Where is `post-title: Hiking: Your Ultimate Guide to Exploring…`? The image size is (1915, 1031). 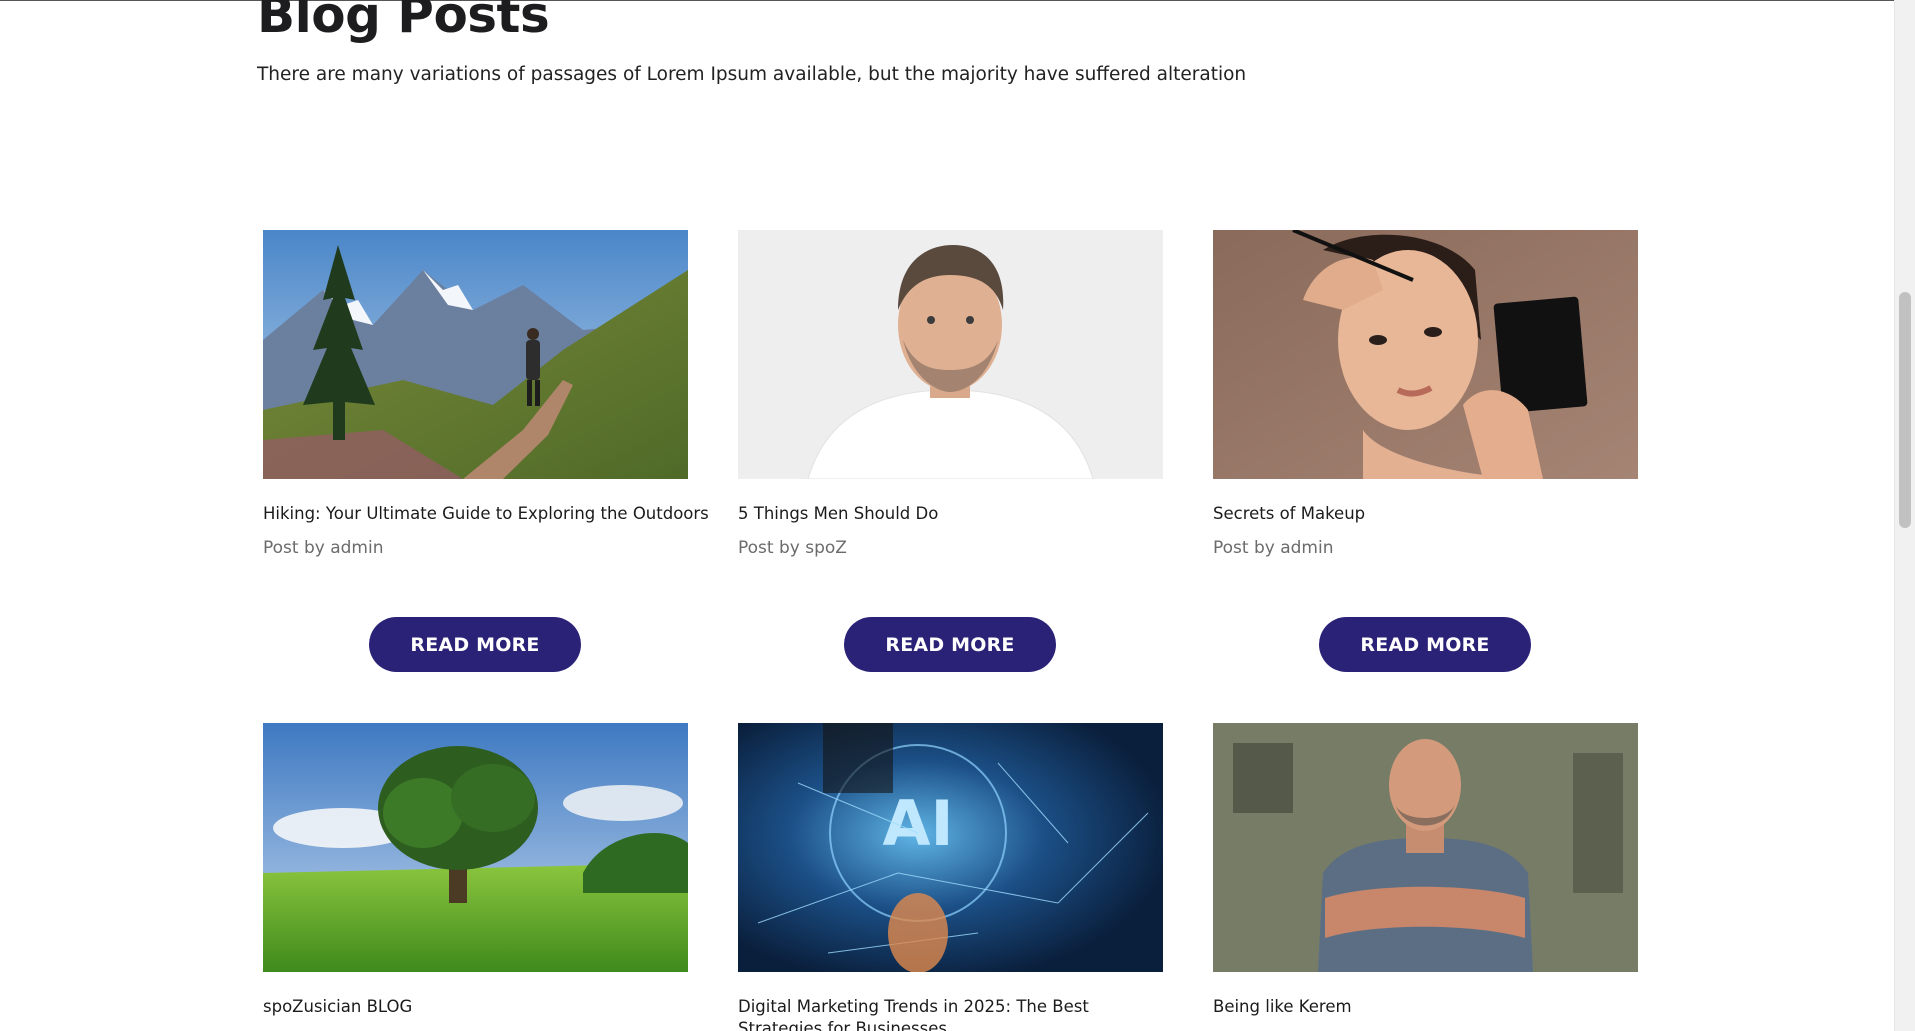 post-title: Hiking: Your Ultimate Guide to Exploring… is located at coordinates (486, 514).